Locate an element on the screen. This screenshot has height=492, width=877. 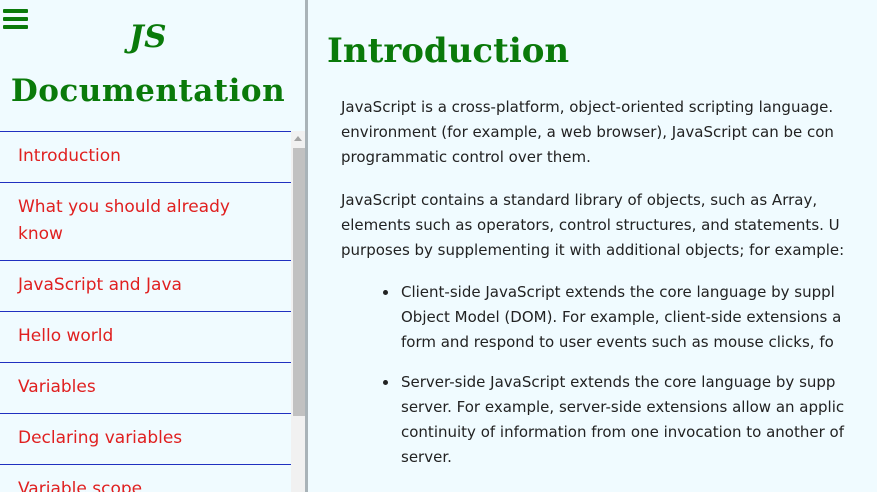
bullet-line: server. is located at coordinates (426, 457).